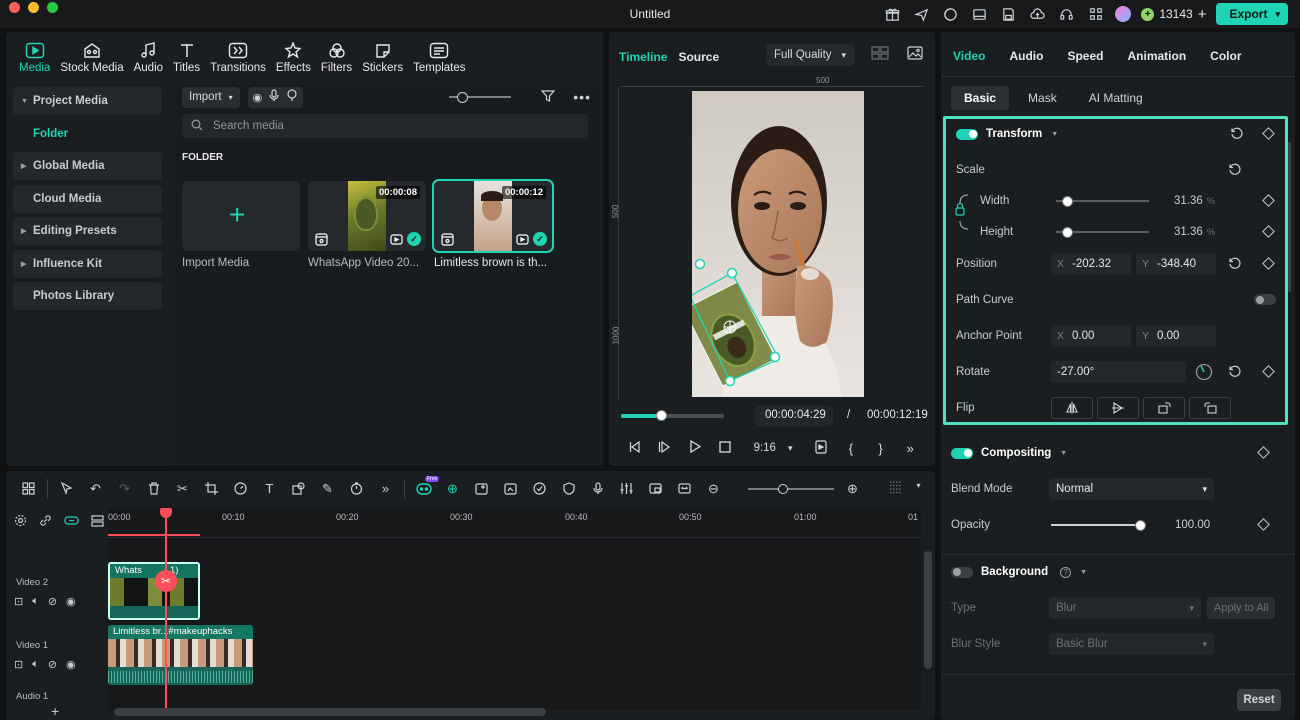 The image size is (1300, 720). What do you see at coordinates (1042, 98) in the screenshot?
I see `subtab-mask: Mask` at bounding box center [1042, 98].